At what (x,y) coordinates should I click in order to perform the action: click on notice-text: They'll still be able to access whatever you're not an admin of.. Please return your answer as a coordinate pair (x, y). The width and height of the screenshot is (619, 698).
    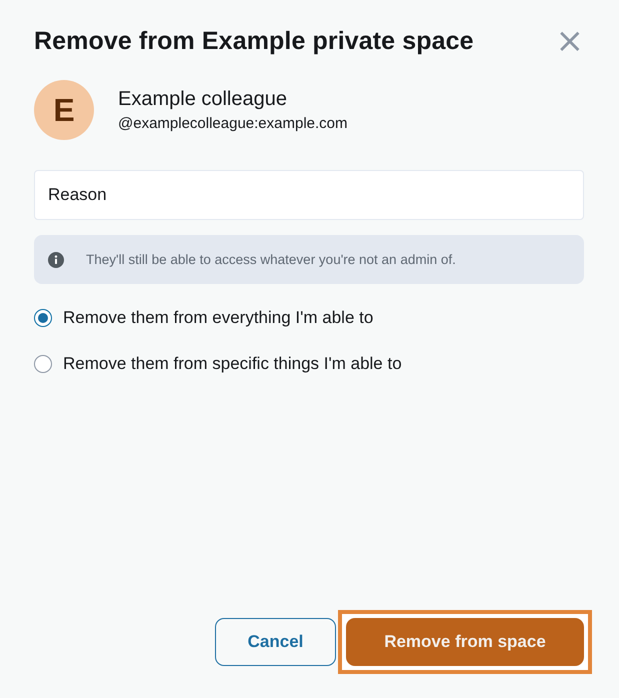
    Looking at the image, I should click on (271, 259).